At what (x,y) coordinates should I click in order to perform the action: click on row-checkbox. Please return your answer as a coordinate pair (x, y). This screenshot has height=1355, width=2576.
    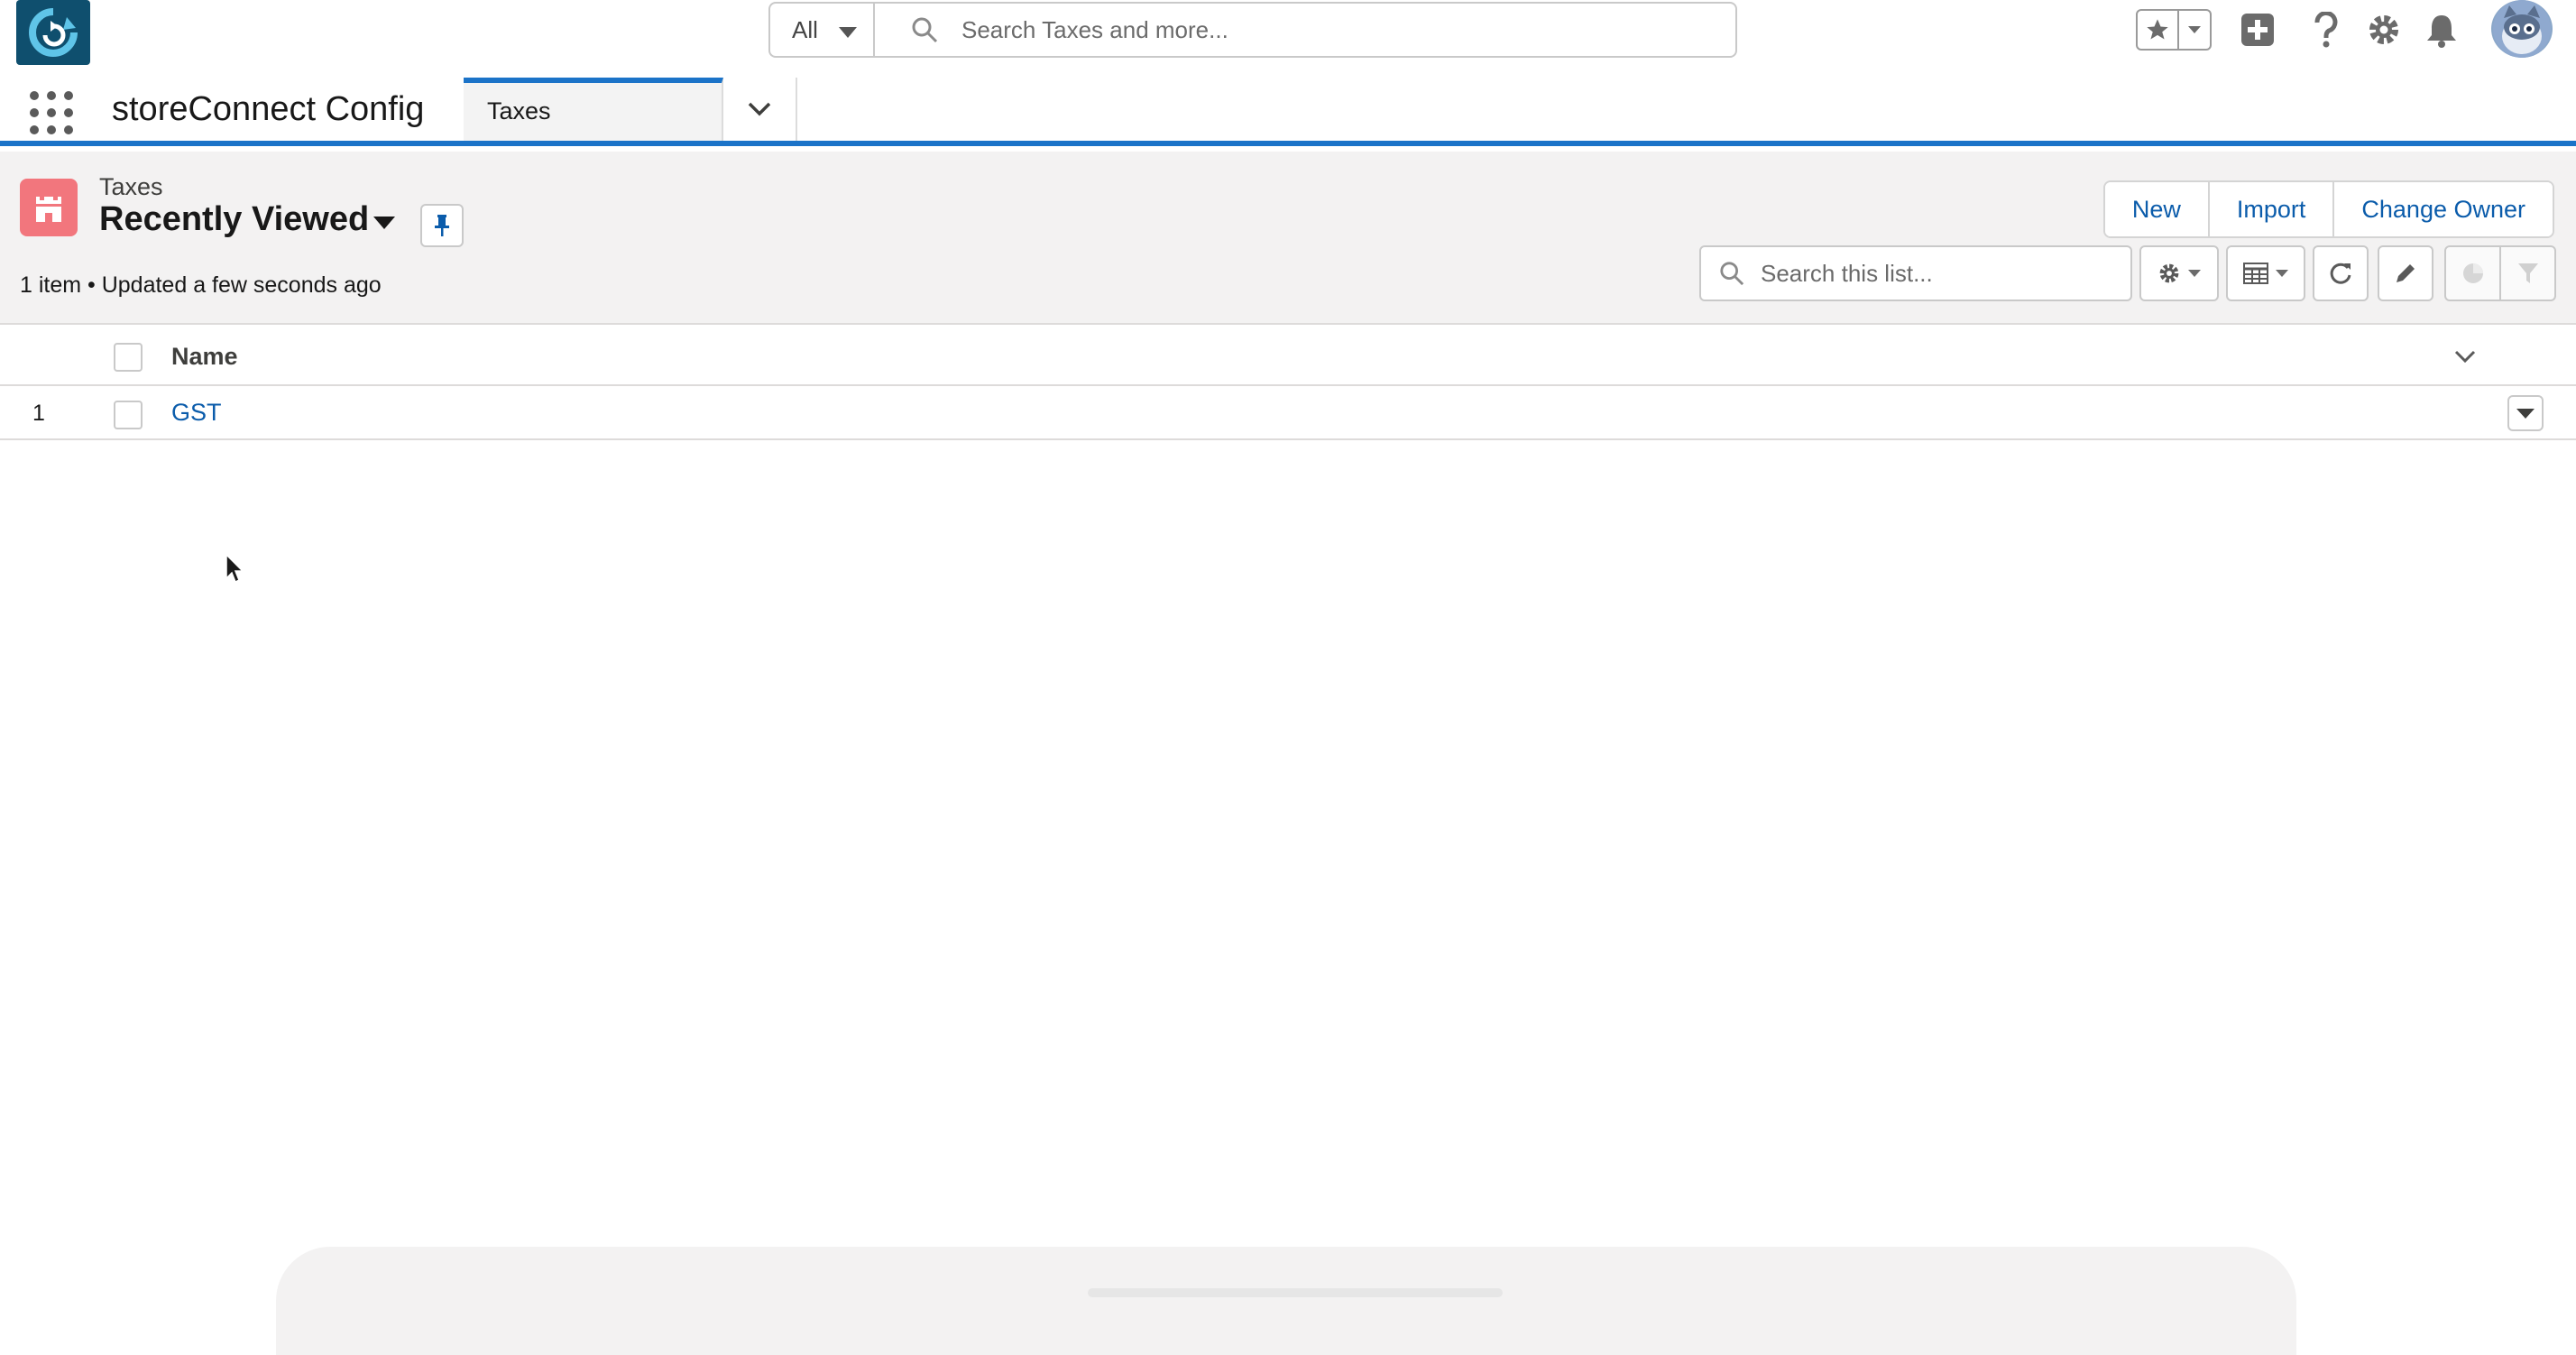
    Looking at the image, I should click on (129, 415).